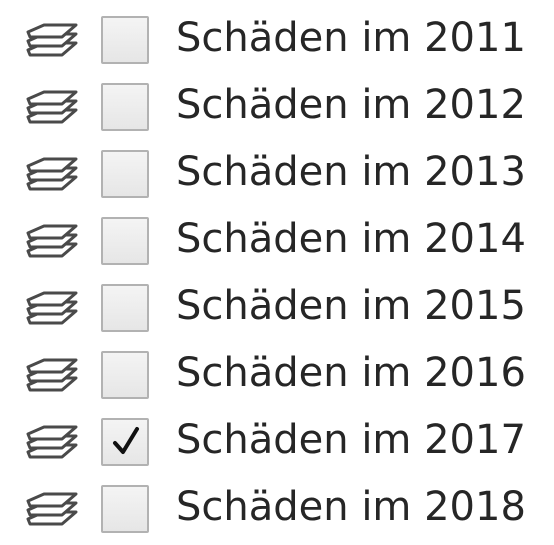 The height and width of the screenshot is (545, 554). I want to click on layer-row: Schäden im 2013, so click(277, 168).